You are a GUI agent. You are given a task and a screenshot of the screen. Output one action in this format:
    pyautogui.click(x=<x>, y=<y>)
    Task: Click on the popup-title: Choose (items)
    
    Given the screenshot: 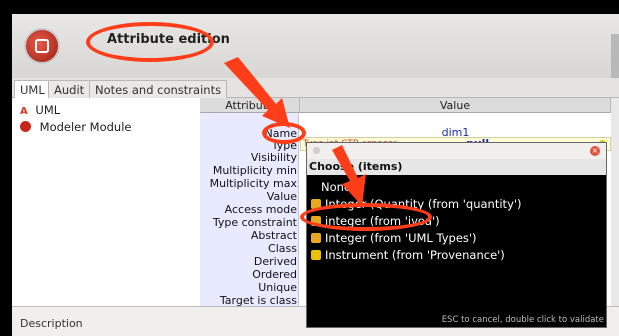 What is the action you would take?
    pyautogui.click(x=456, y=167)
    